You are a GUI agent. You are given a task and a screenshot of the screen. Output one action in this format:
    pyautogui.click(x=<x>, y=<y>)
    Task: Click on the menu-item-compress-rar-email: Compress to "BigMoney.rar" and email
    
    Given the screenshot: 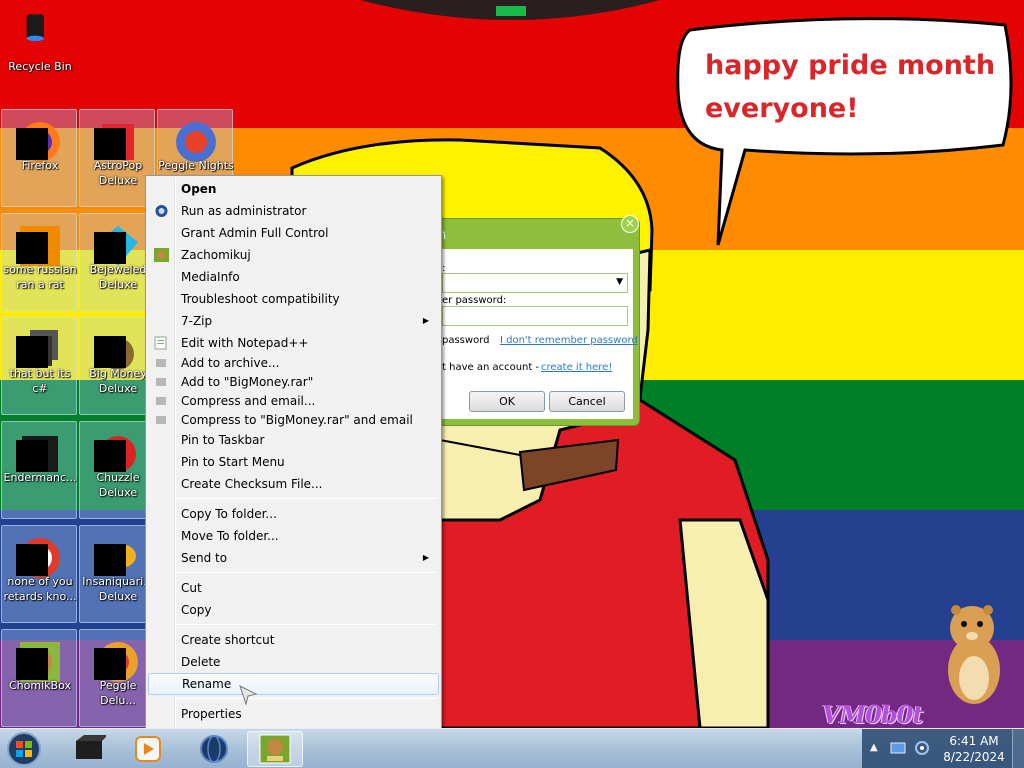 What is the action you would take?
    pyautogui.click(x=293, y=420)
    